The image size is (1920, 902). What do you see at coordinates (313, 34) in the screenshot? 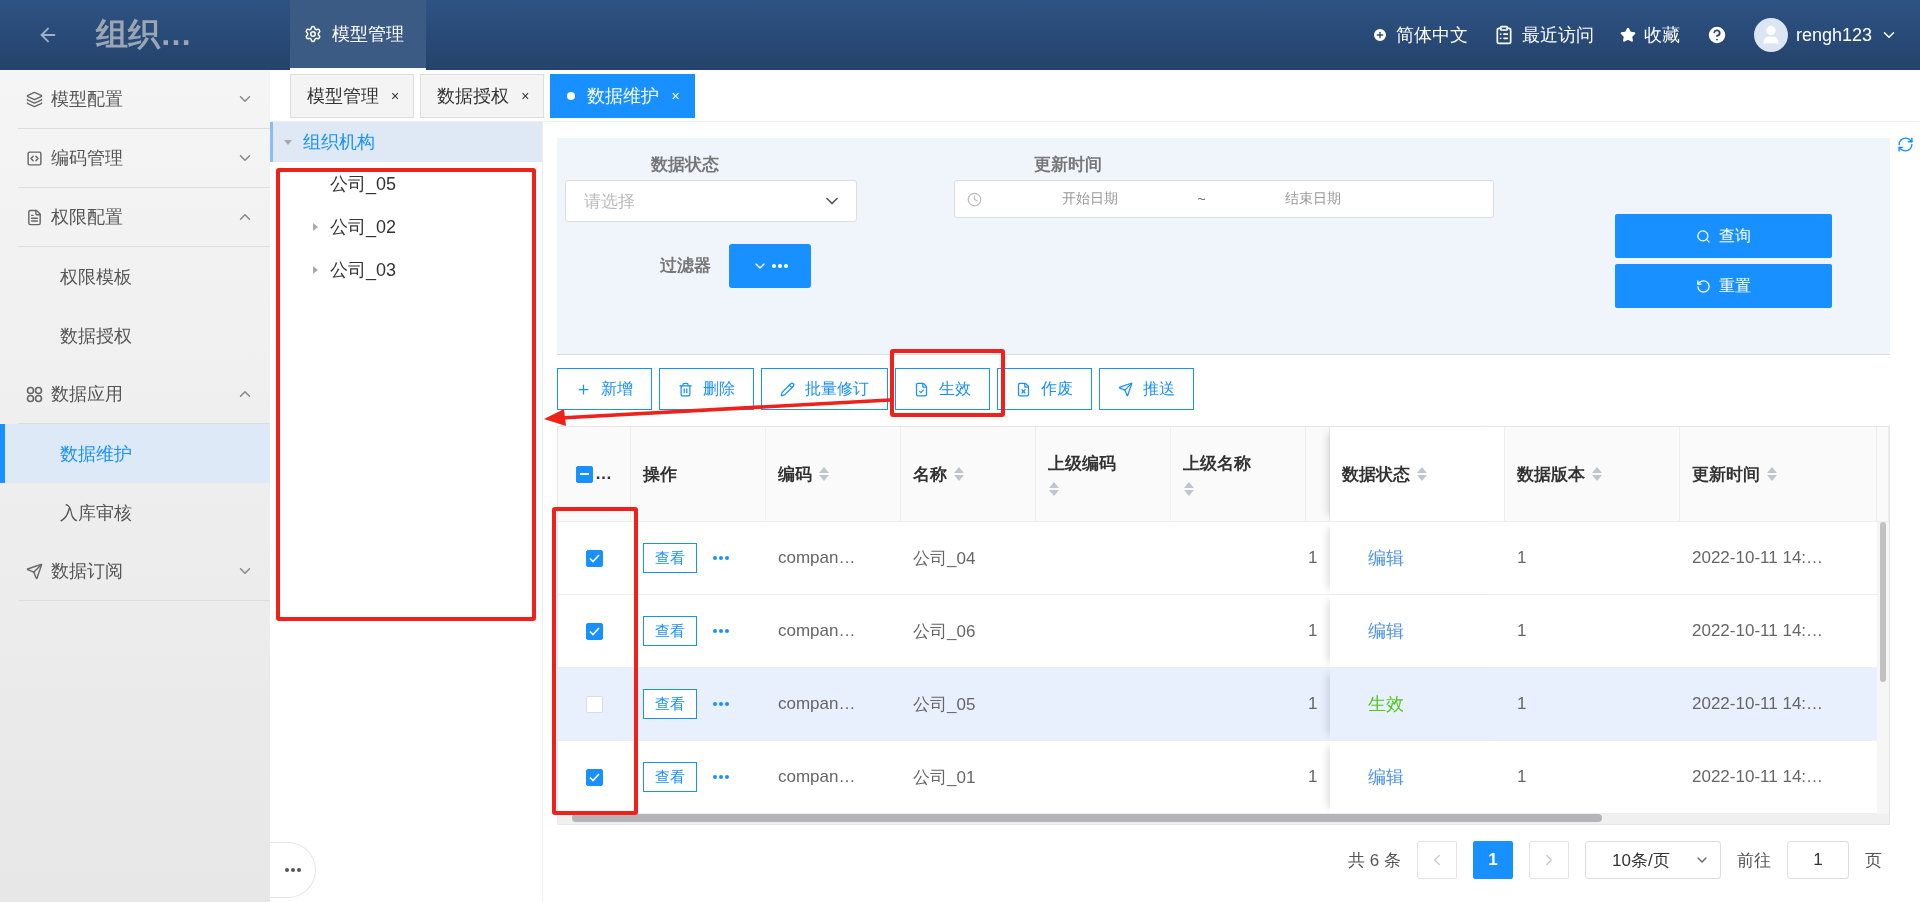
I see `settings-icon` at bounding box center [313, 34].